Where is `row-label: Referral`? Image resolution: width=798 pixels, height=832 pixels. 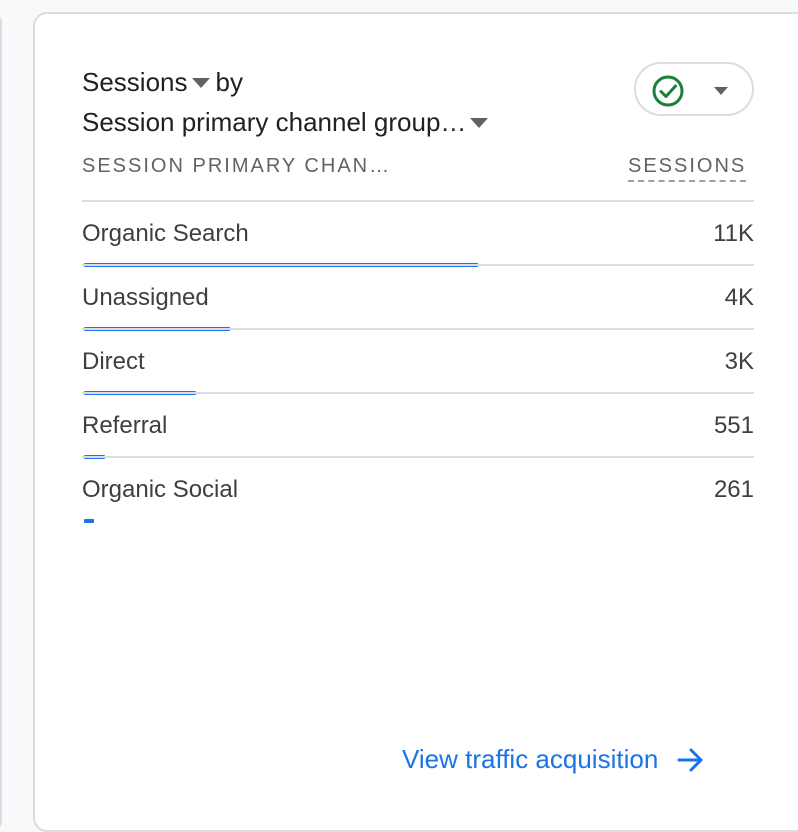
row-label: Referral is located at coordinates (125, 425).